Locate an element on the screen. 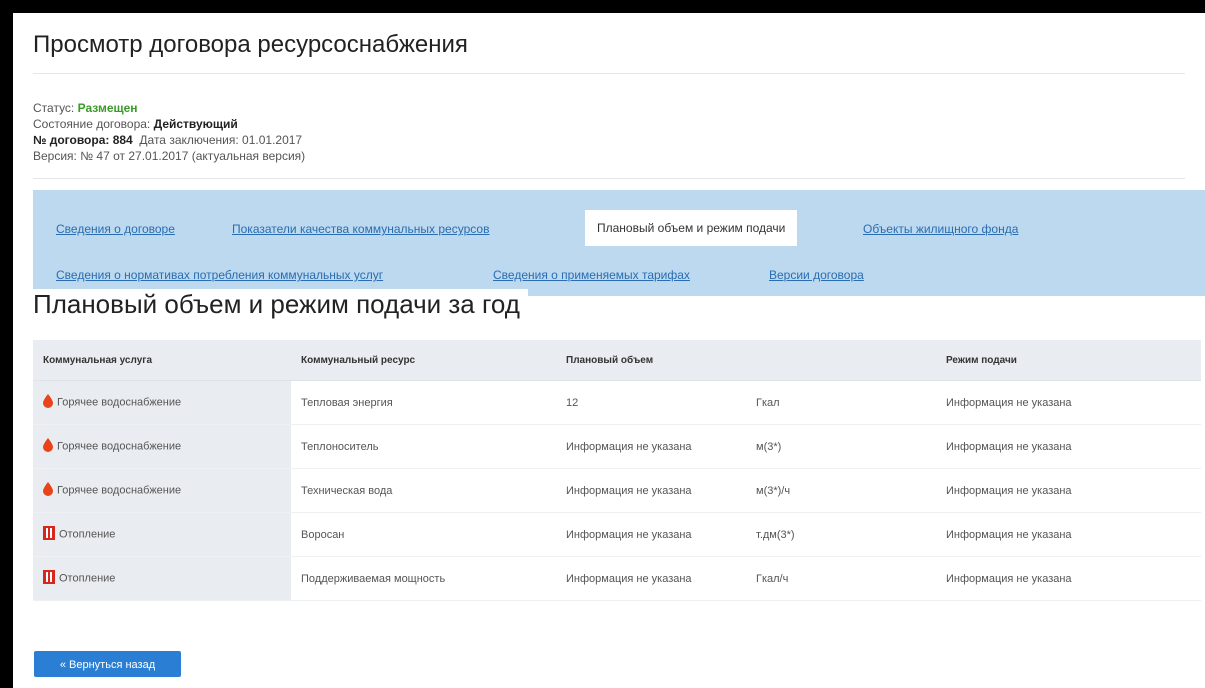 The image size is (1205, 688). status-badge: Размещен is located at coordinates (107, 108).